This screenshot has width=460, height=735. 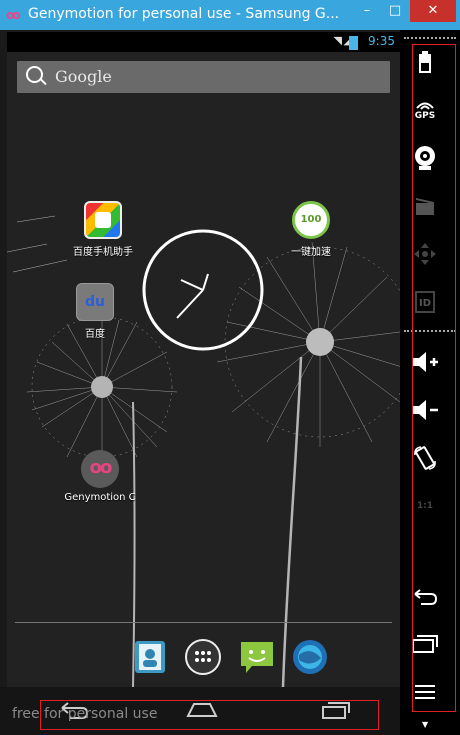 What do you see at coordinates (85, 714) in the screenshot?
I see `watermark-text: free for personal use` at bounding box center [85, 714].